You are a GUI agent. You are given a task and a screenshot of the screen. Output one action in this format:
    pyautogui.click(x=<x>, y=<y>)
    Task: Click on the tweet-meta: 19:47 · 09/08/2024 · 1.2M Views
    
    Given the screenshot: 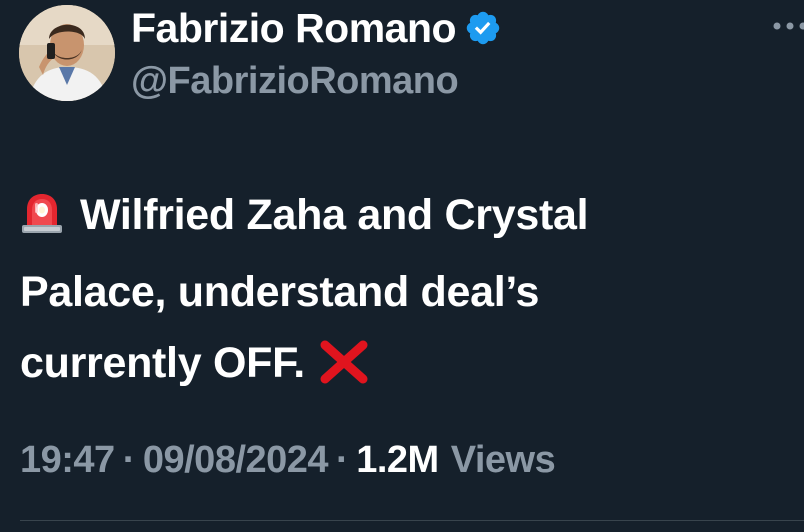 What is the action you would take?
    pyautogui.click(x=288, y=460)
    